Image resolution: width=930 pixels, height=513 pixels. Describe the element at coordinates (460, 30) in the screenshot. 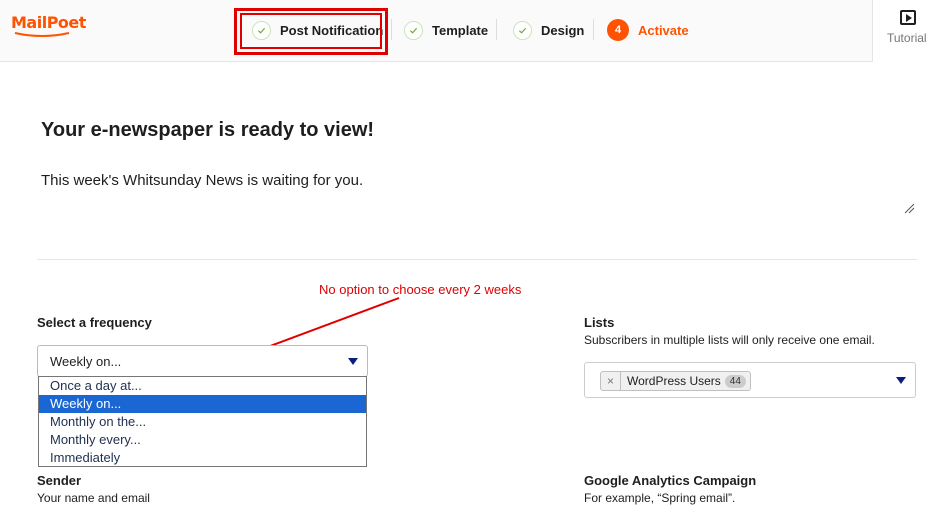

I see `step-label: Template` at that location.